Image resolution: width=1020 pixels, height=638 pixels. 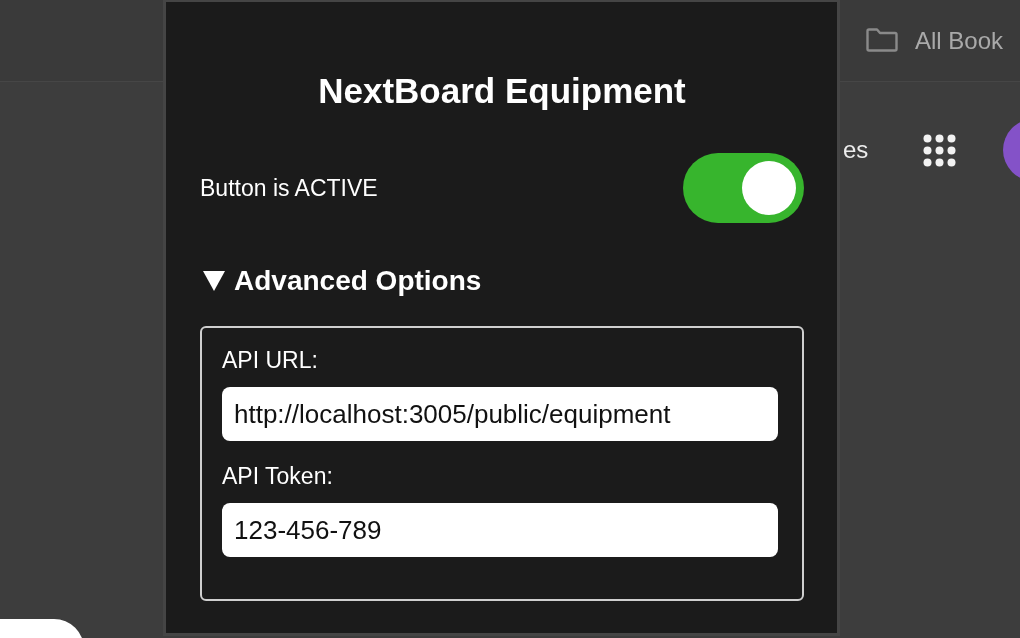 What do you see at coordinates (940, 150) in the screenshot?
I see `apps-grid-icon` at bounding box center [940, 150].